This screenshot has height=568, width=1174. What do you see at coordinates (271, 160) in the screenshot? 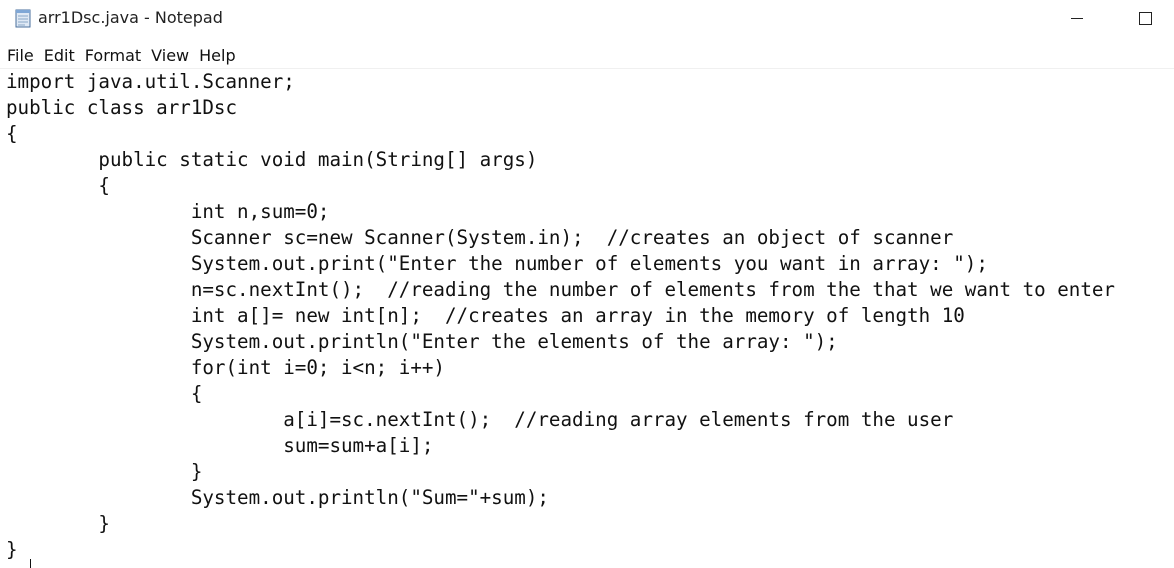
I see `code-line: public static void main(String[] args)` at bounding box center [271, 160].